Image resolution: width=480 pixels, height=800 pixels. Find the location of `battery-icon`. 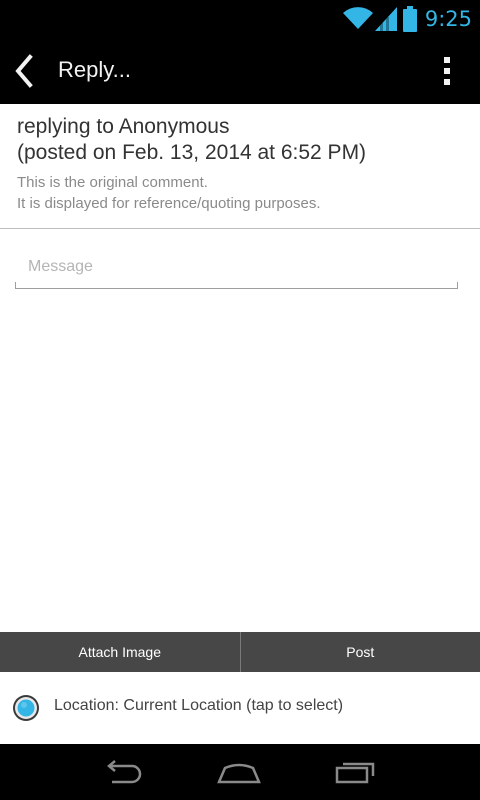

battery-icon is located at coordinates (409, 19).